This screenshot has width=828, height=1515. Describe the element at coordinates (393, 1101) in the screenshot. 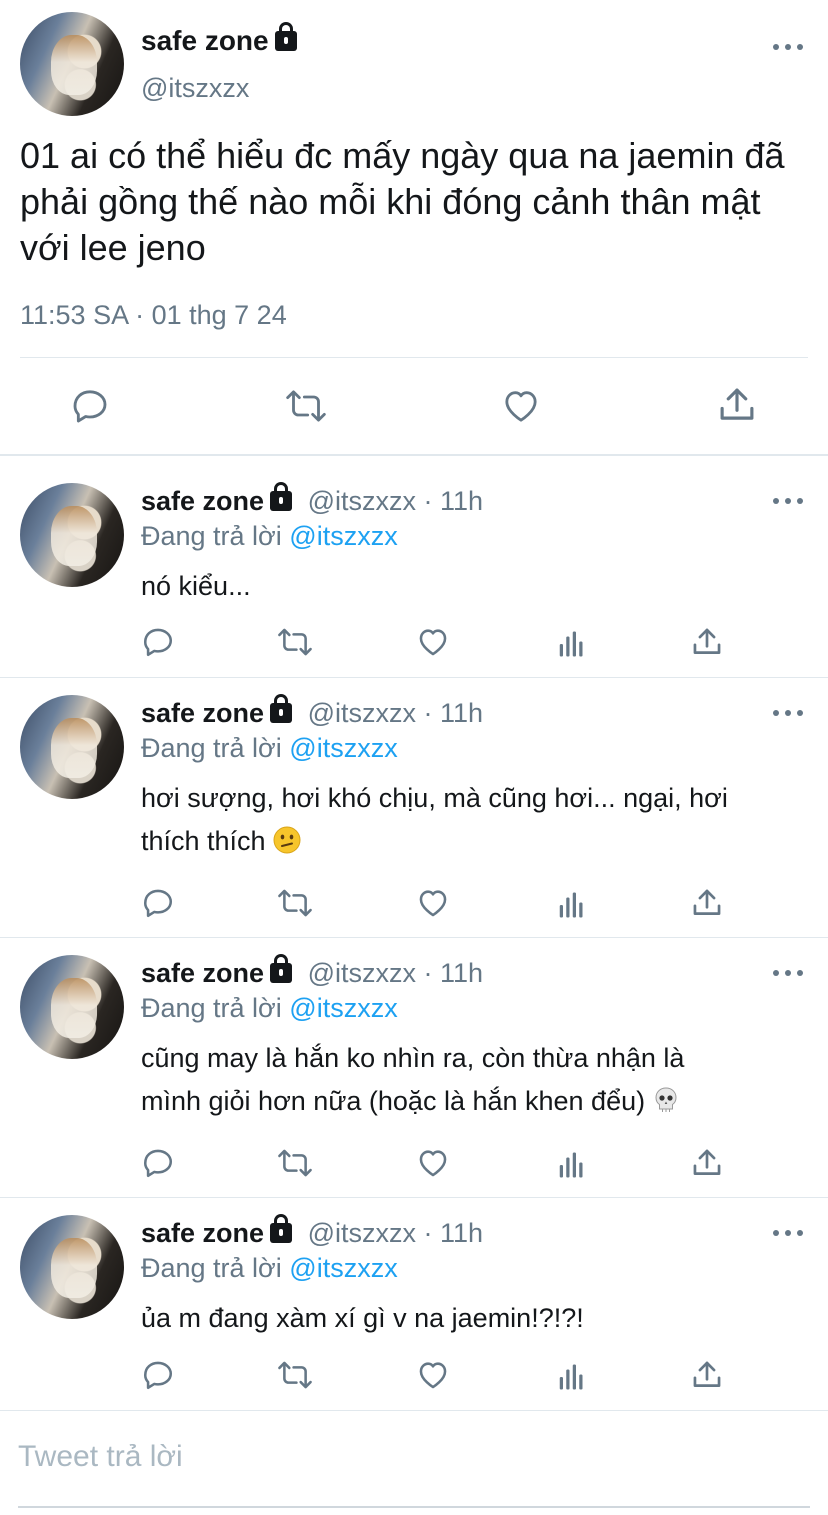

I see `tweet-text-part: mình giỏi hơn nữa (hoặc là hắn khen đểu)` at that location.